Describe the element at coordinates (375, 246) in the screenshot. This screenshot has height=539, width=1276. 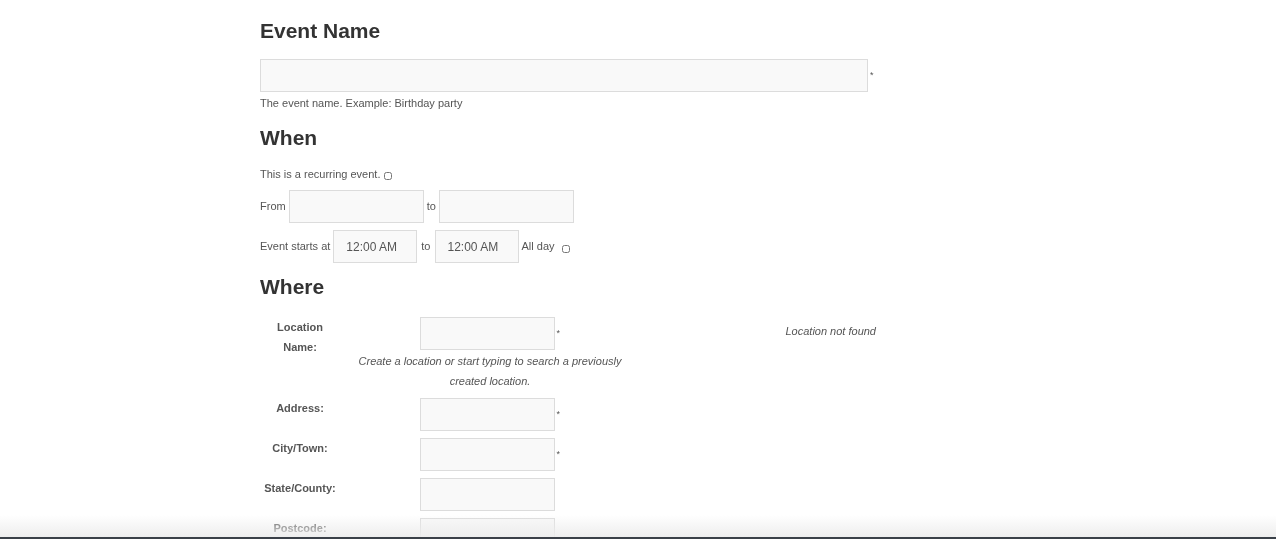
I see `start-time-field: 12:00 AM` at that location.